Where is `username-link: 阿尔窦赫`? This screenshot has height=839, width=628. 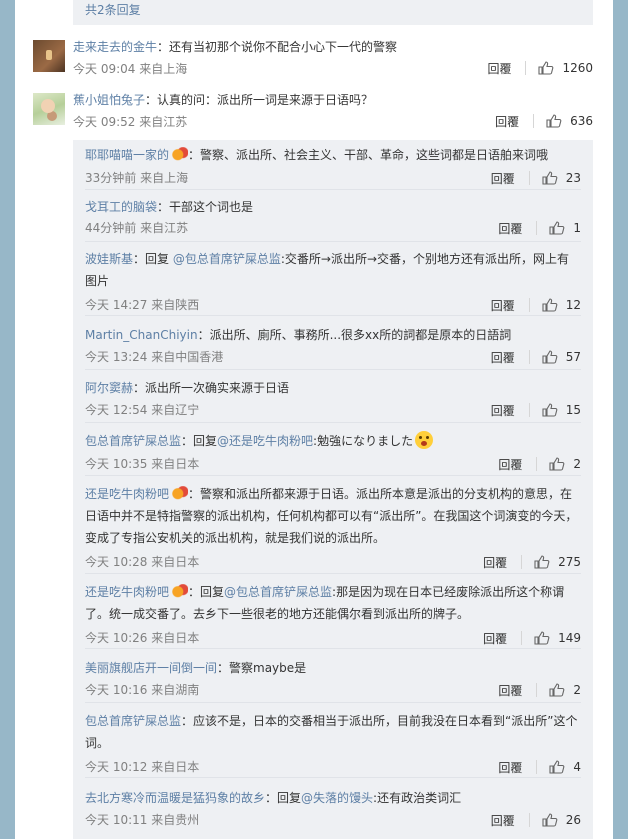
username-link: 阿尔窦赫 is located at coordinates (109, 388).